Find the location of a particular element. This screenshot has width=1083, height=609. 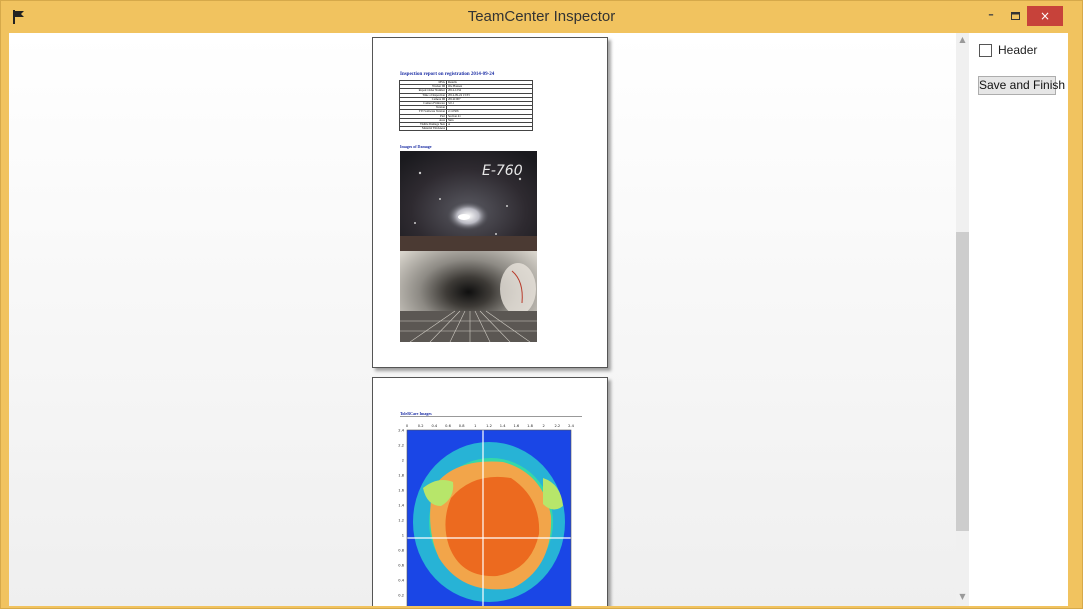

heatmap-top-tick-label: 1.2 is located at coordinates (489, 426).